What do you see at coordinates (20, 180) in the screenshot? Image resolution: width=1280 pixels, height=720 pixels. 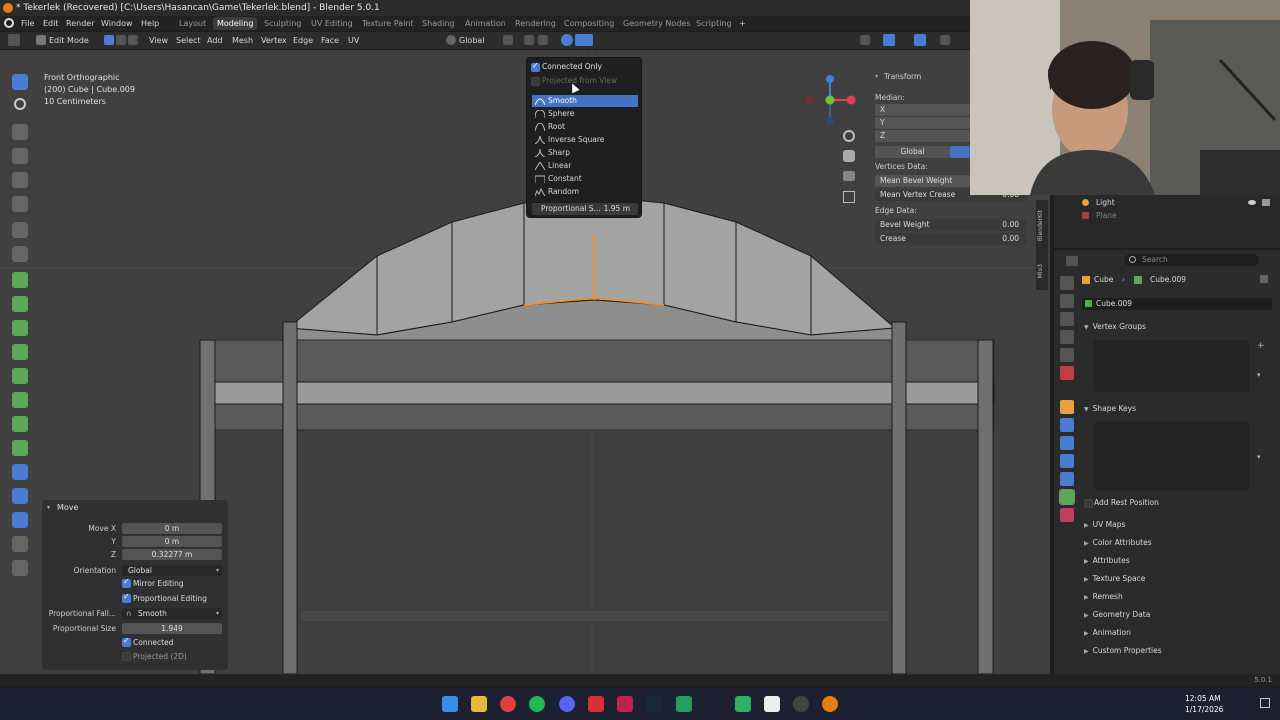 I see `scale-tool-icon` at bounding box center [20, 180].